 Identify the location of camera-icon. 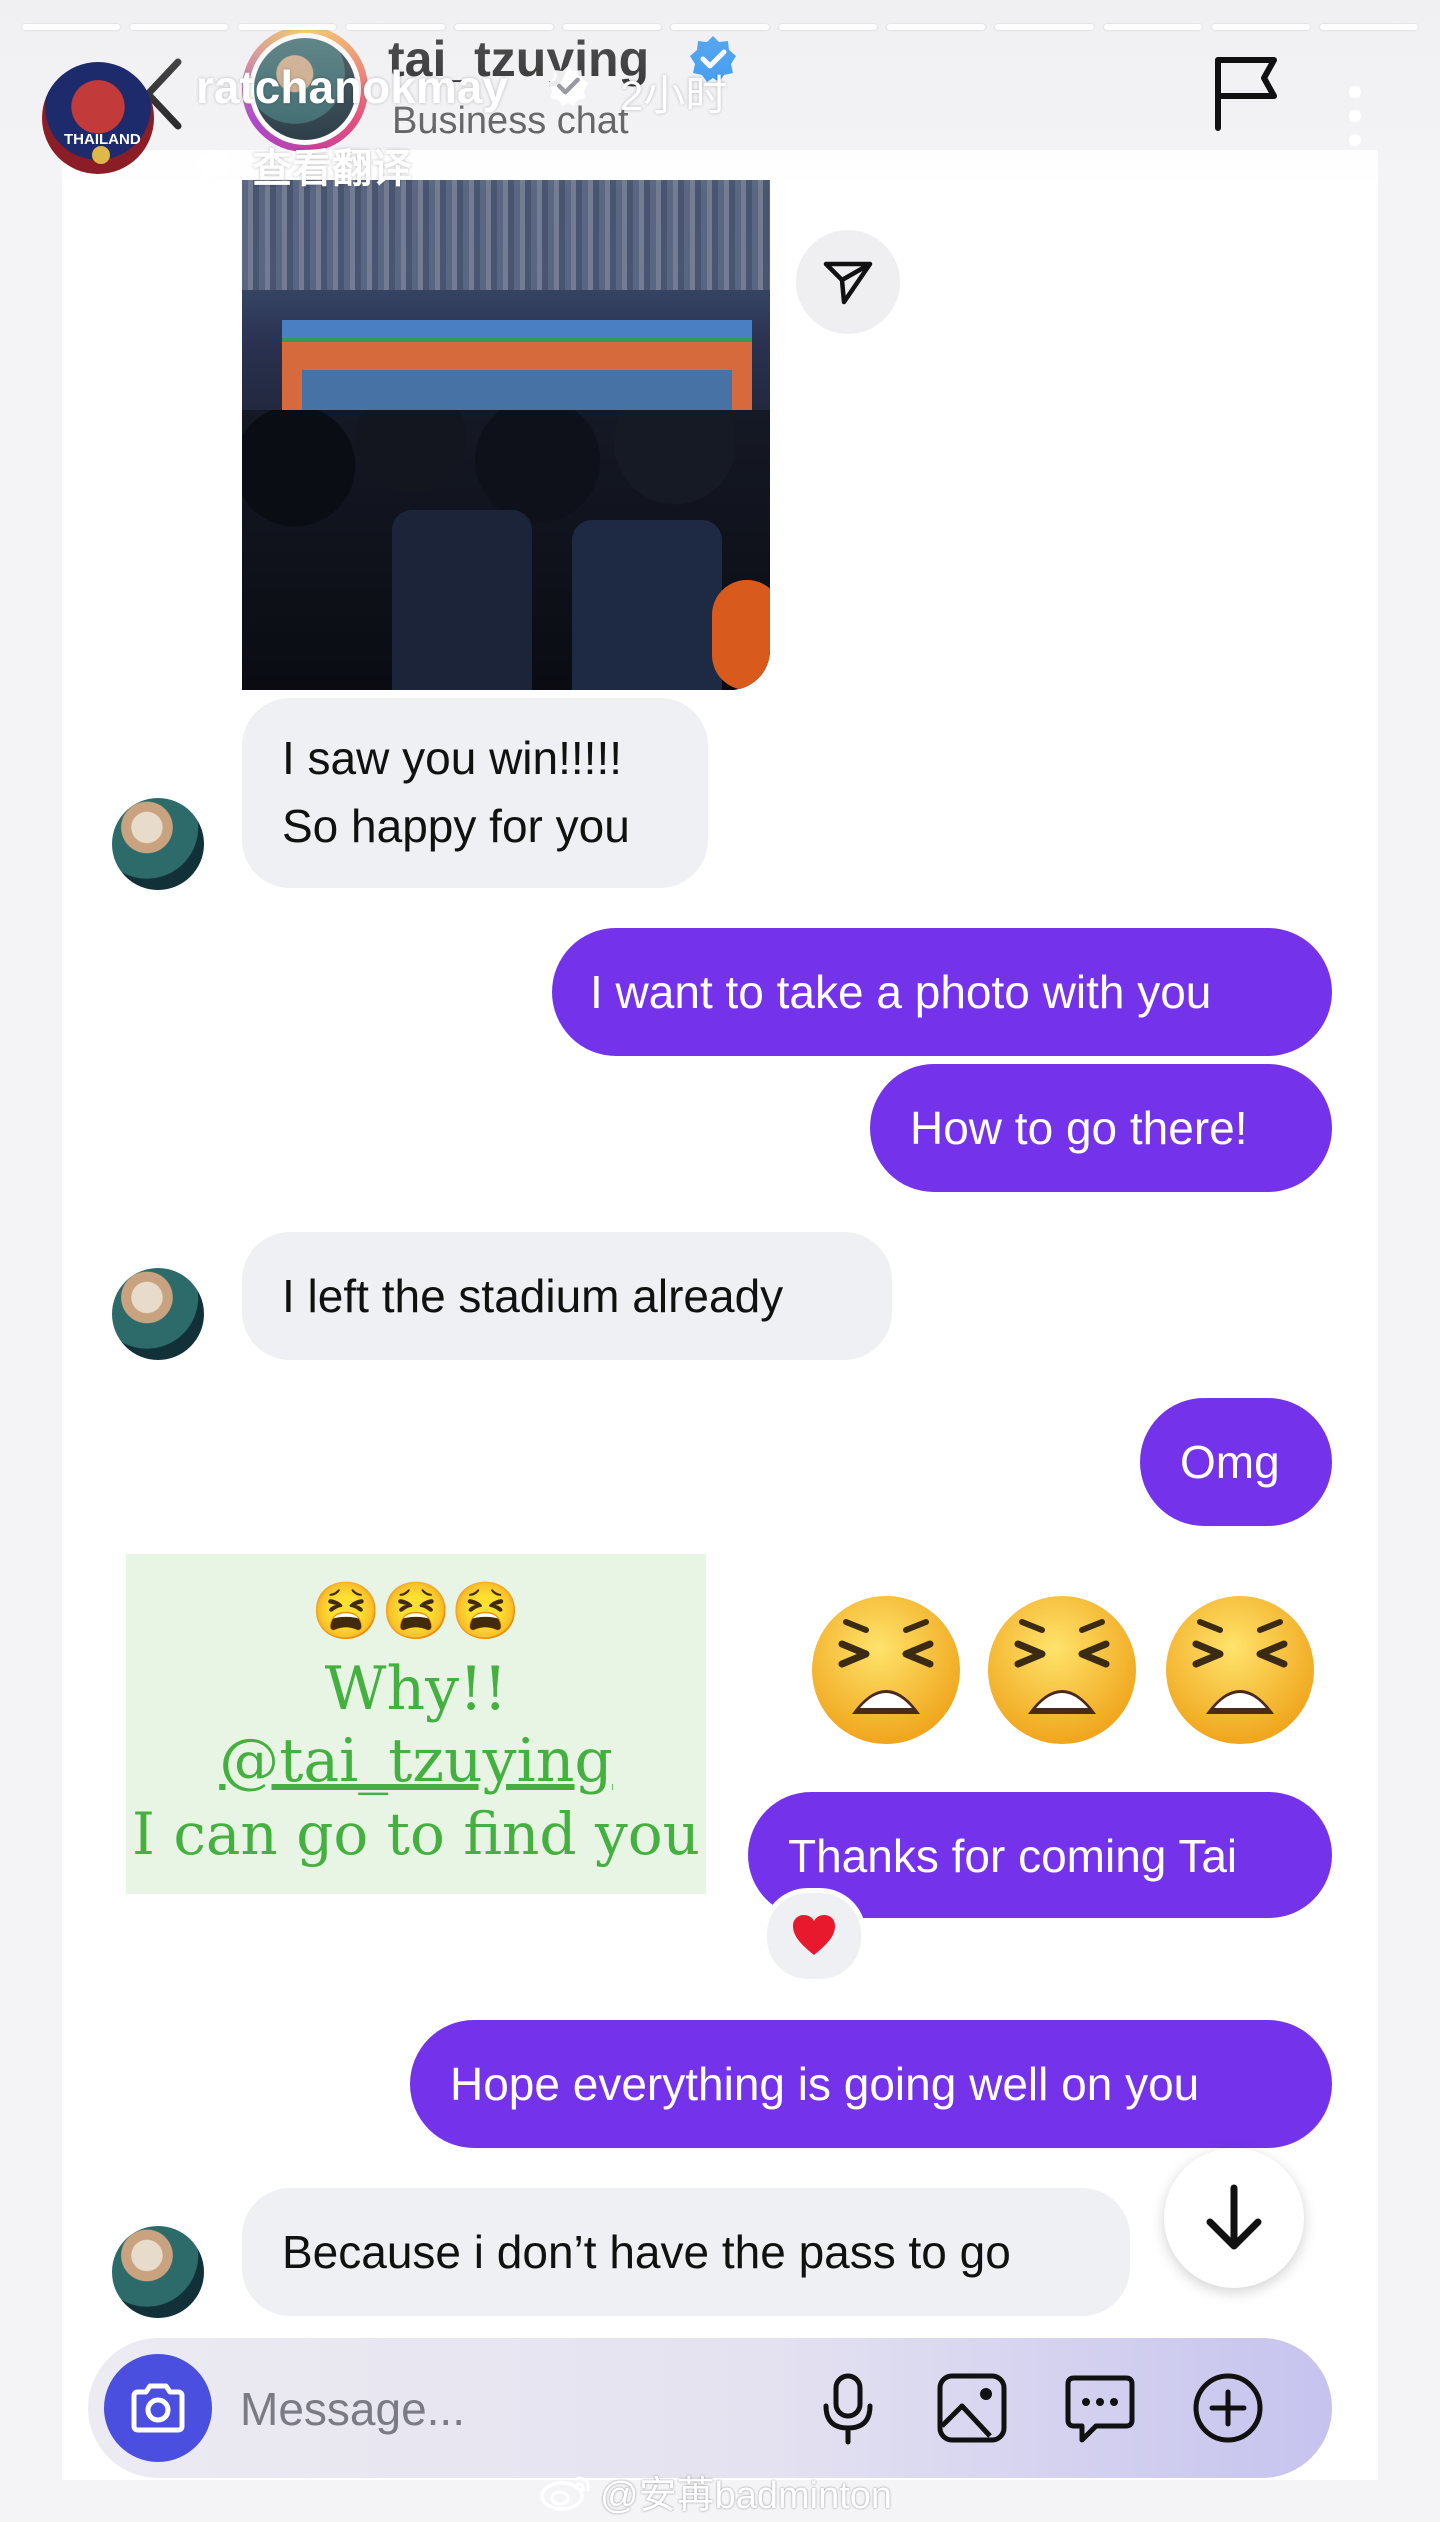
(158, 2408).